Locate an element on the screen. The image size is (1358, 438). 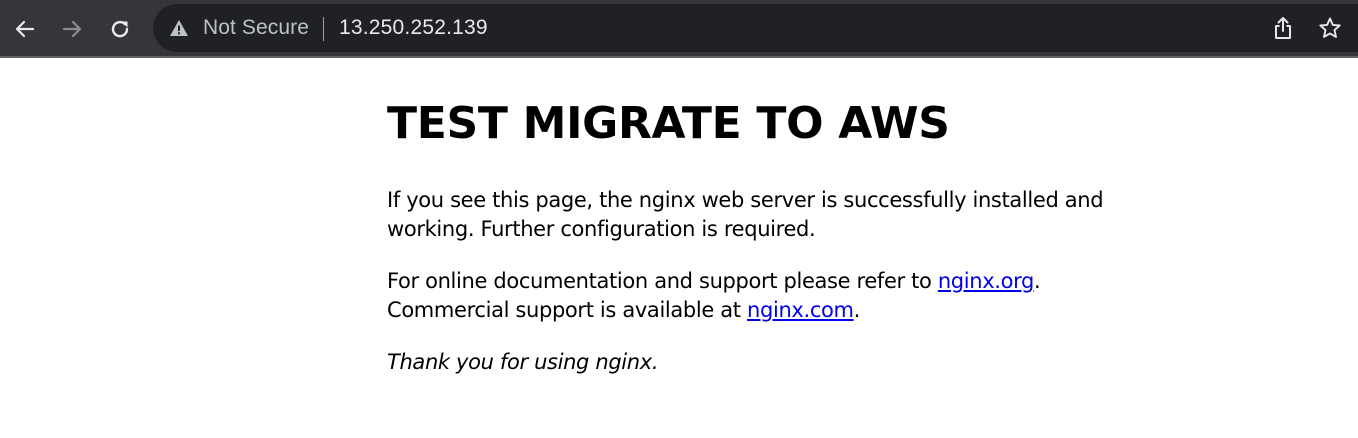
thanks-paragraph: Thank you for using nginx. is located at coordinates (523, 362).